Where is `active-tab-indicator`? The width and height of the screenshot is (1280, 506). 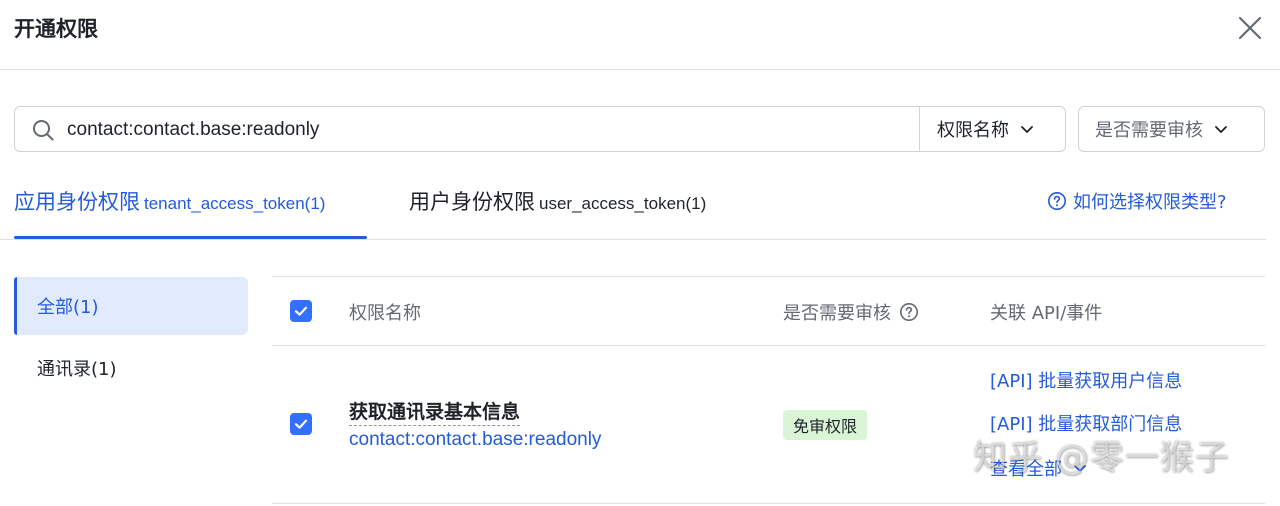
active-tab-indicator is located at coordinates (190, 237).